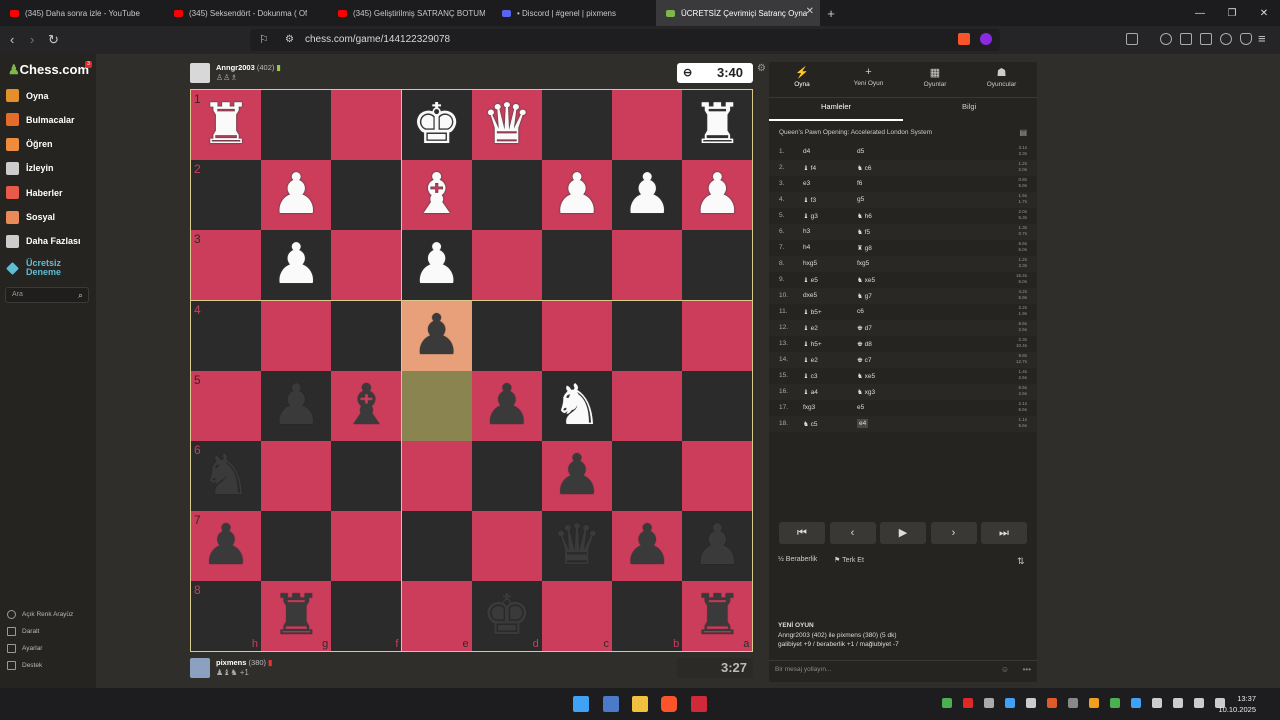 Image resolution: width=1280 pixels, height=720 pixels. Describe the element at coordinates (969, 106) in the screenshot. I see `tab-info: Bilgi` at that location.